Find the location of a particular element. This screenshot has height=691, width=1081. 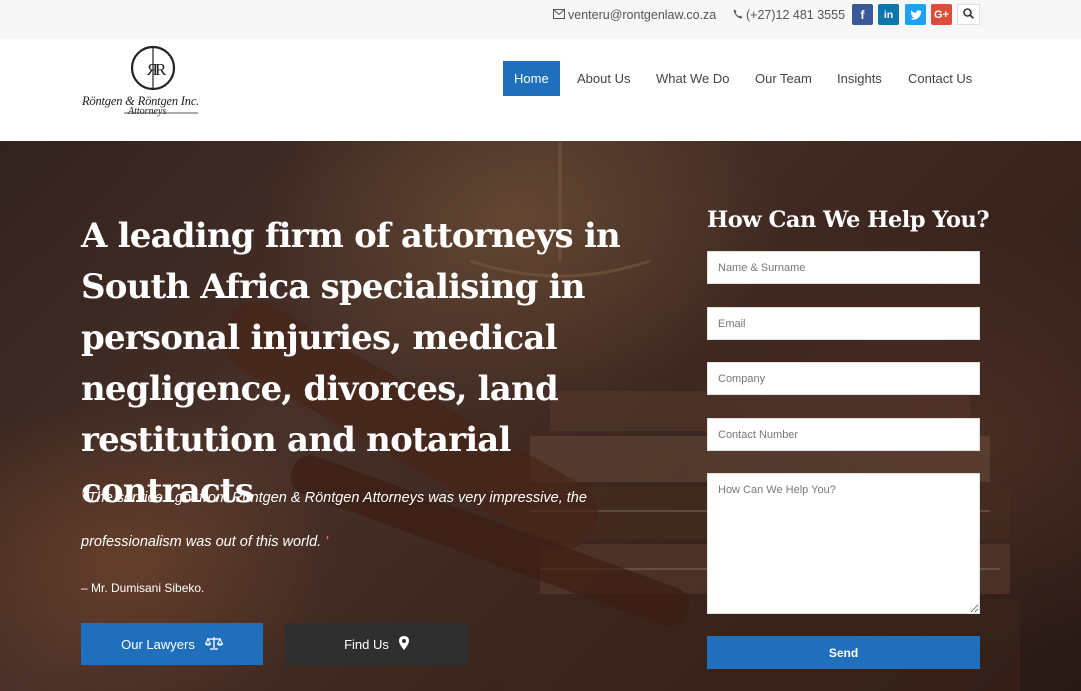

contact-form-title: How Can We Help You? is located at coordinates (848, 220).